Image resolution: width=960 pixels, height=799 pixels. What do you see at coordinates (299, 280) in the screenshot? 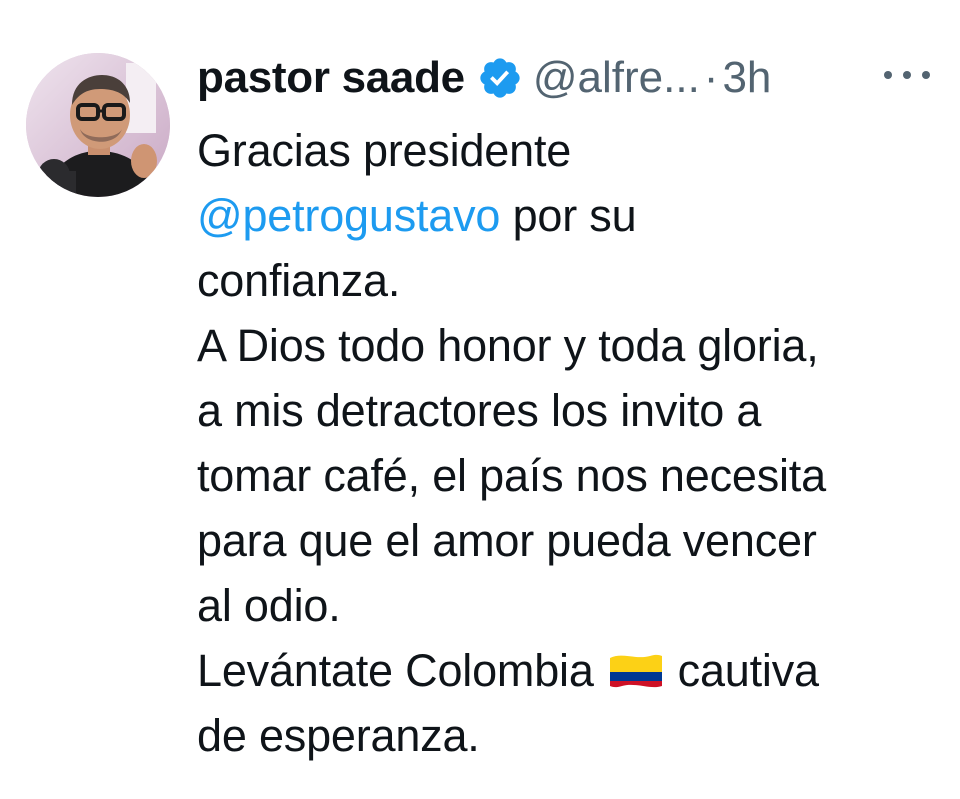
I see `tweet-line: confianza.` at bounding box center [299, 280].